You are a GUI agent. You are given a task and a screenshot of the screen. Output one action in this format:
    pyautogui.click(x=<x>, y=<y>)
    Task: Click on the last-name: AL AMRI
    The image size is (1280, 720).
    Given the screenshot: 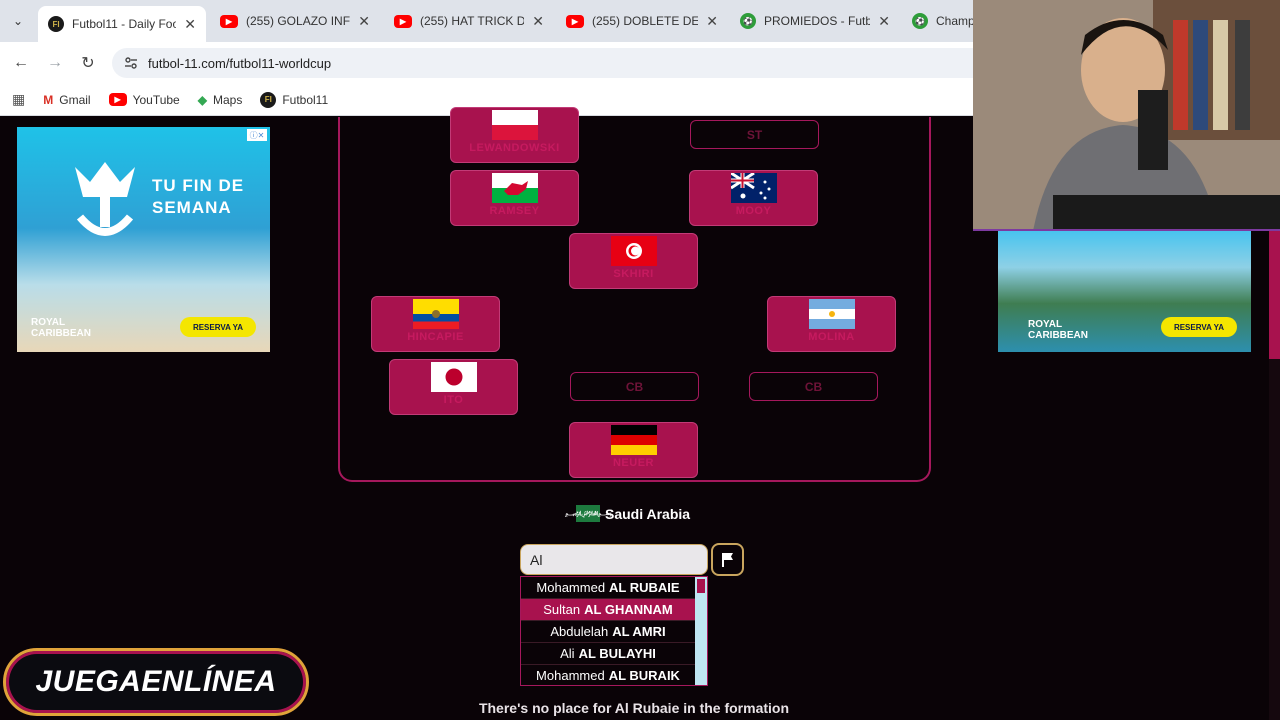 What is the action you would take?
    pyautogui.click(x=639, y=631)
    